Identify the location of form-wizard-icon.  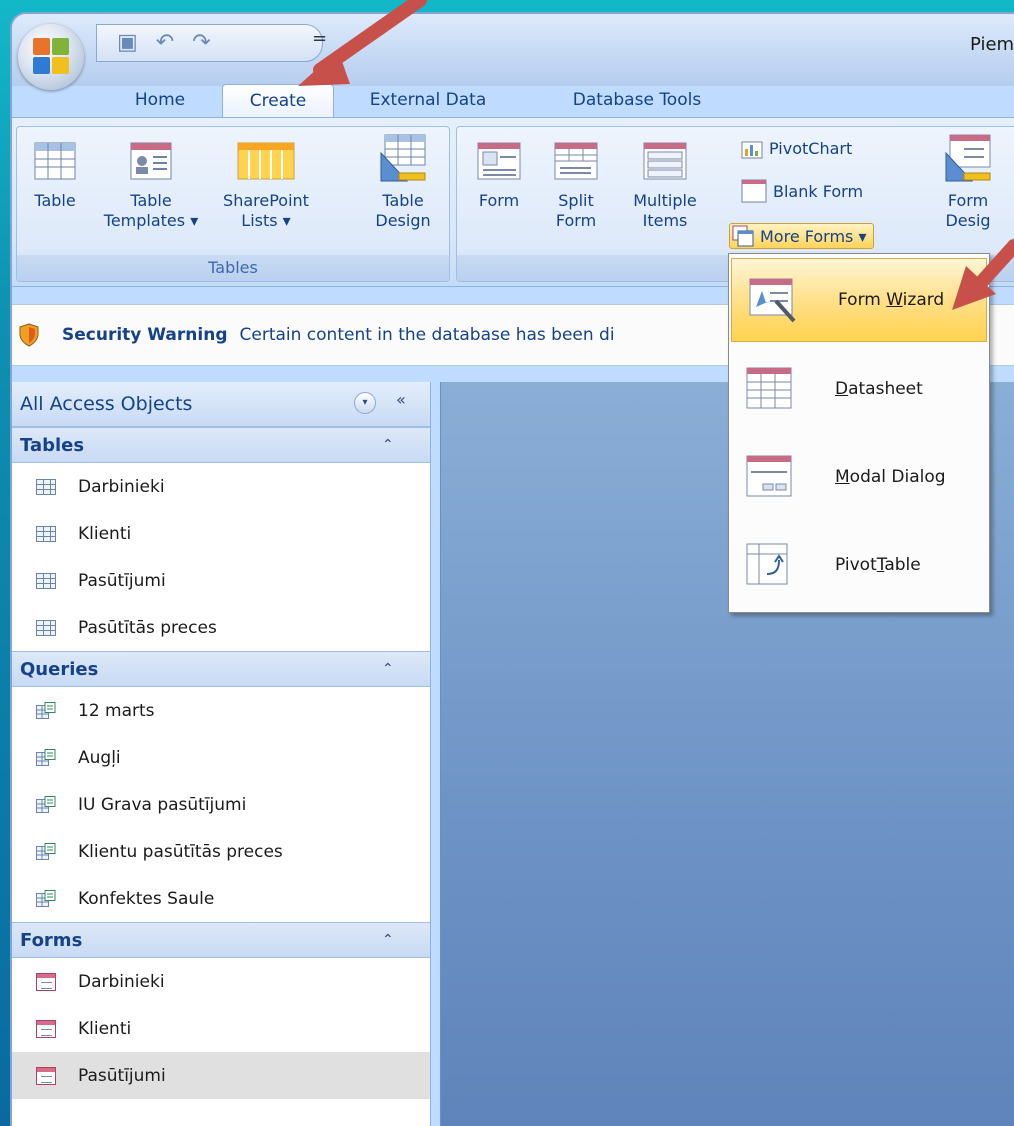
(772, 300).